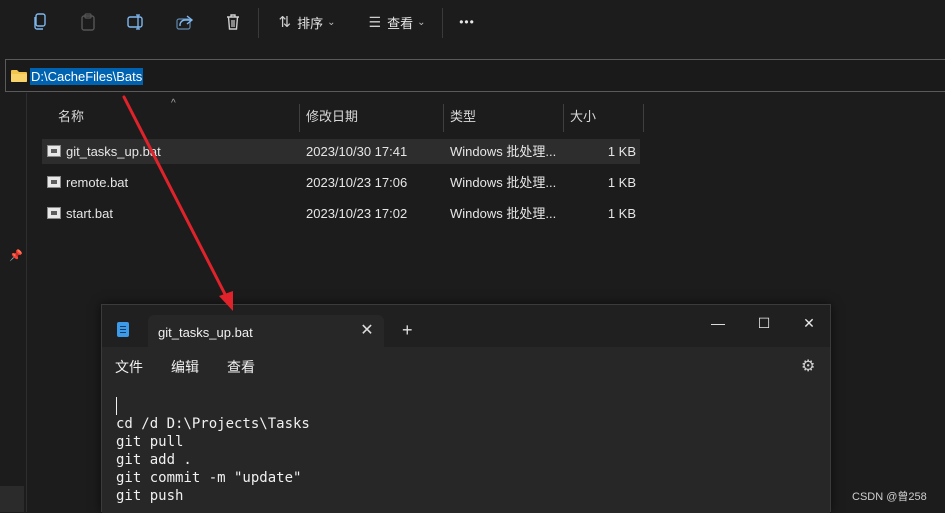 Image resolution: width=945 pixels, height=513 pixels. I want to click on notepad-tab: git_tasks_up.bat ✕, so click(266, 331).